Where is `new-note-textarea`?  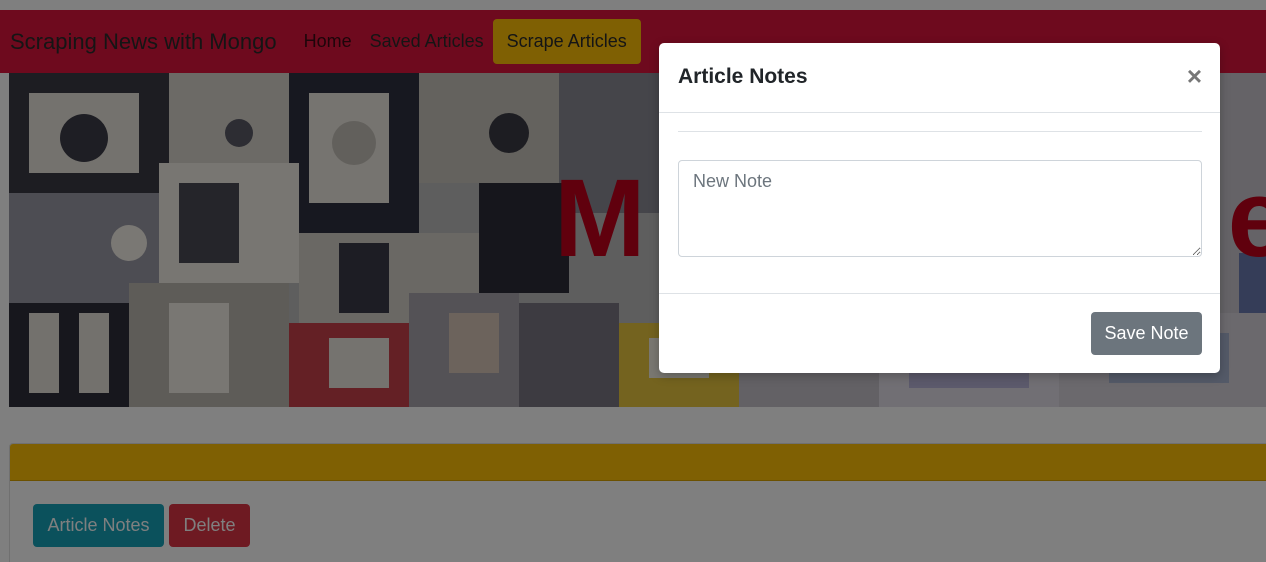 new-note-textarea is located at coordinates (940, 208).